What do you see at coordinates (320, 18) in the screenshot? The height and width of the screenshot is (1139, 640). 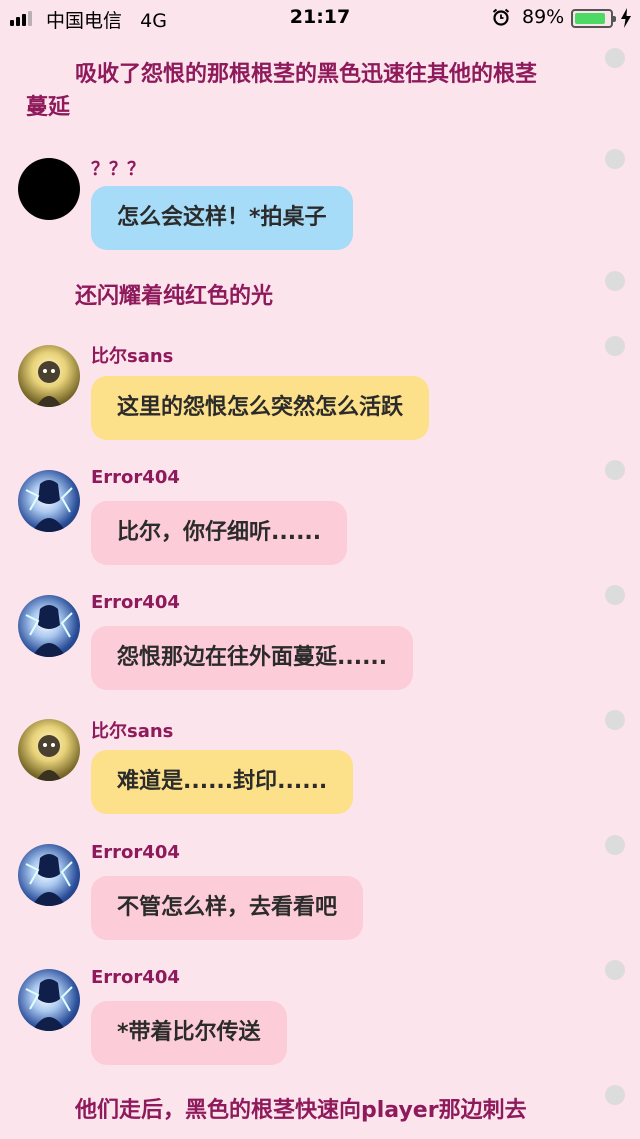 I see `status-bar: 中国电信 4G 21:17 89%` at bounding box center [320, 18].